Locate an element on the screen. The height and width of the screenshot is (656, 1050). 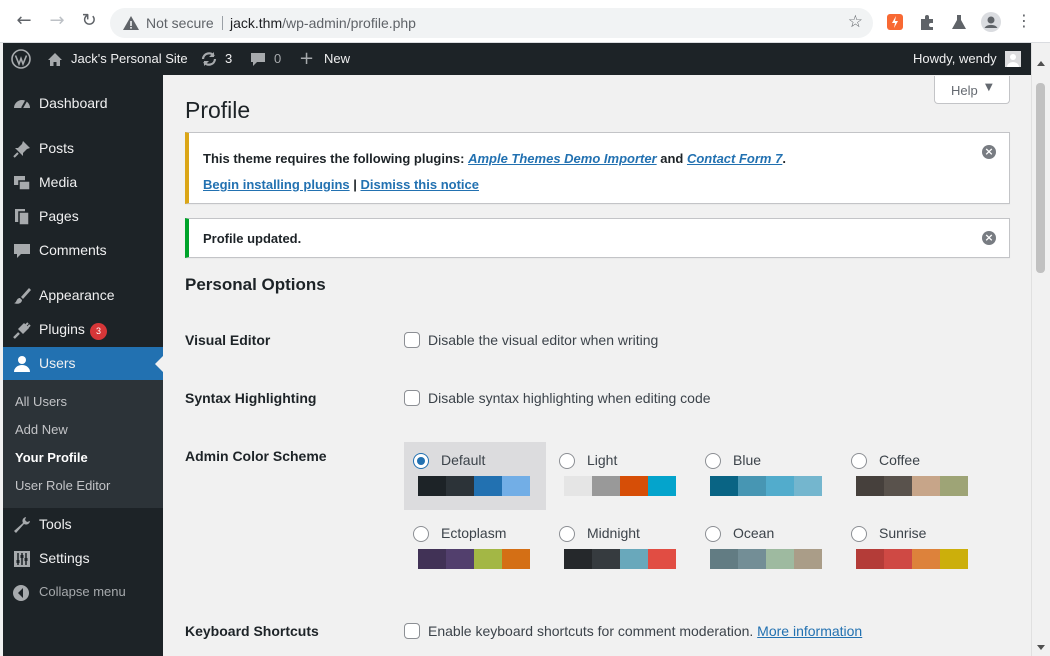
menu-comments: Comments is located at coordinates (83, 251).